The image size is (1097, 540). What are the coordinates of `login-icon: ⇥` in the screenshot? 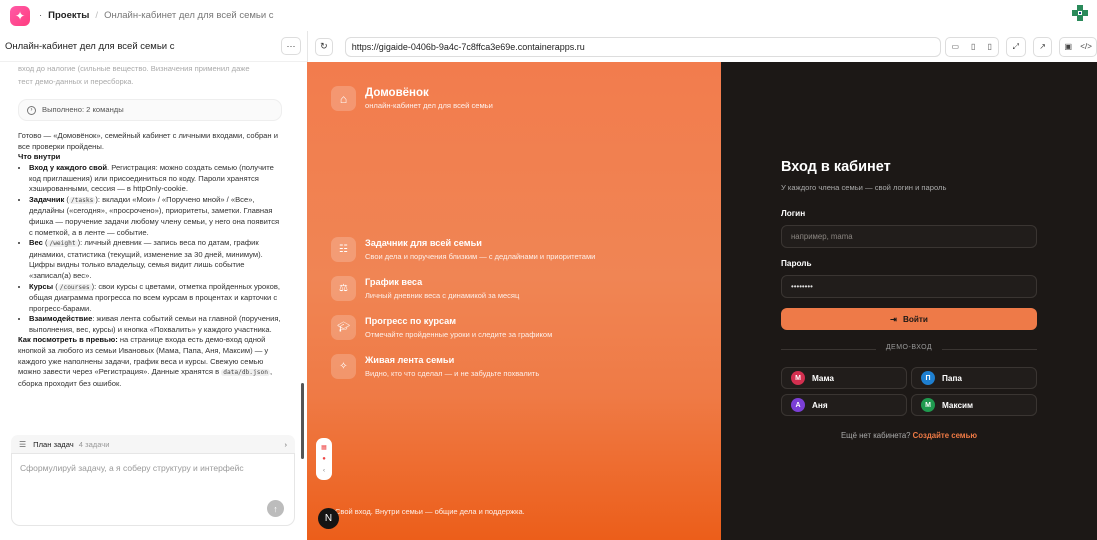 It's located at (893, 319).